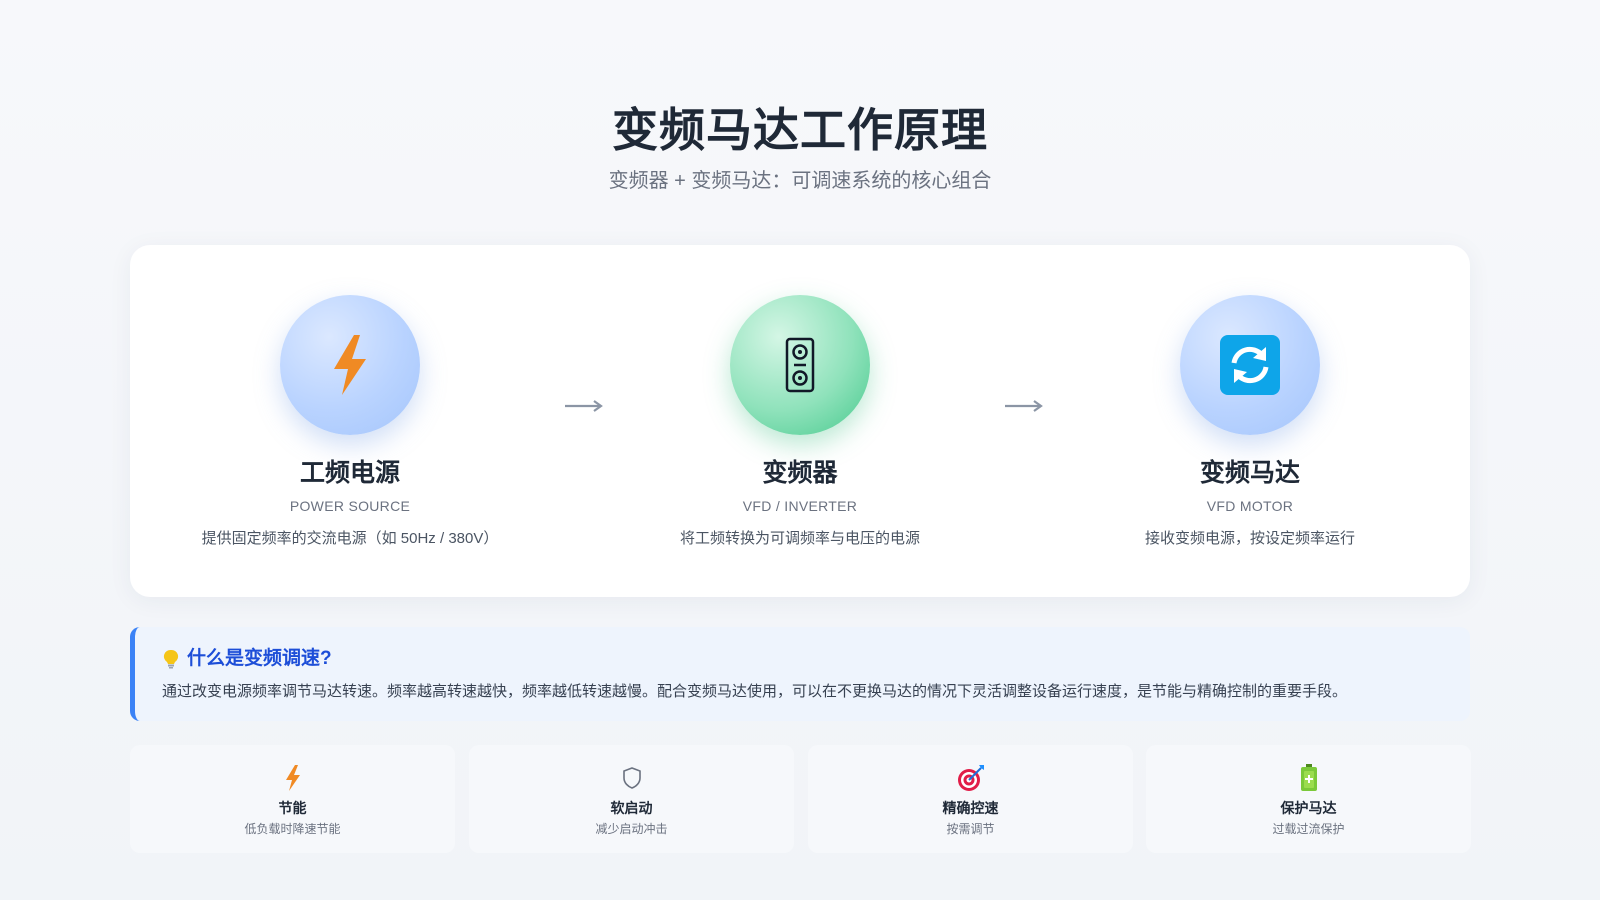 The height and width of the screenshot is (900, 1600). What do you see at coordinates (1250, 506) in the screenshot?
I see `step-english-name: VFD MOTOR` at bounding box center [1250, 506].